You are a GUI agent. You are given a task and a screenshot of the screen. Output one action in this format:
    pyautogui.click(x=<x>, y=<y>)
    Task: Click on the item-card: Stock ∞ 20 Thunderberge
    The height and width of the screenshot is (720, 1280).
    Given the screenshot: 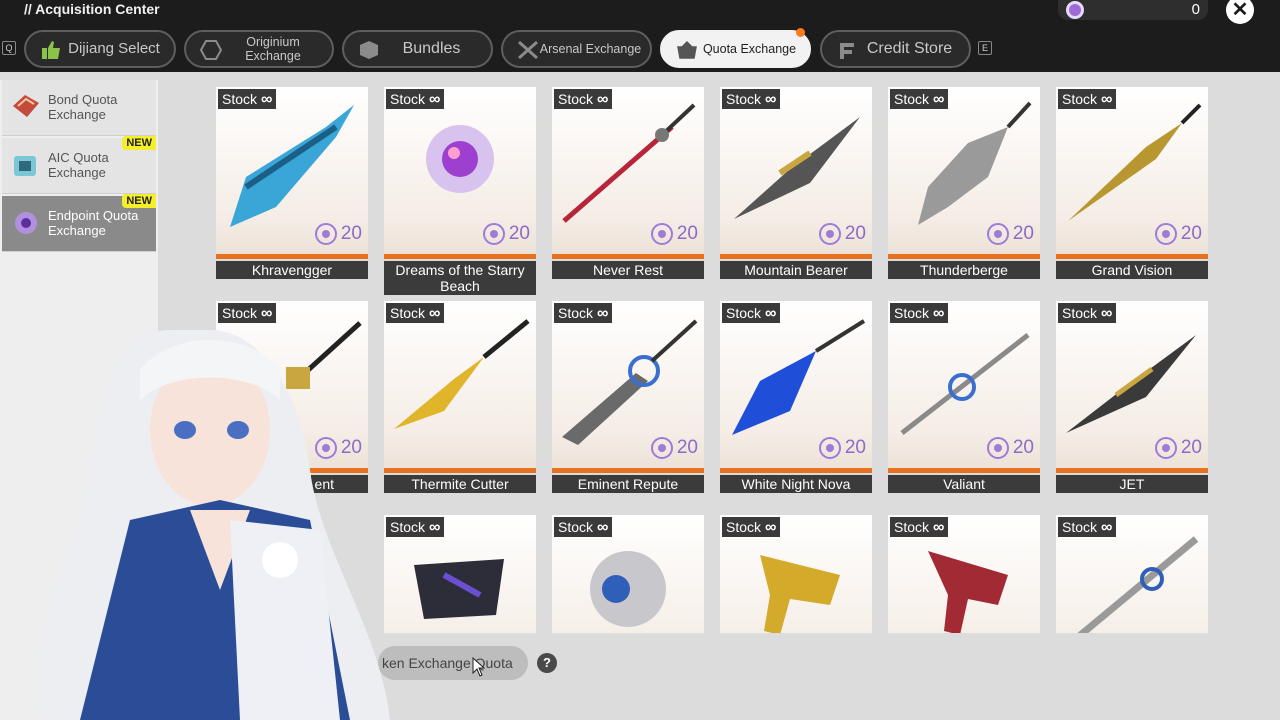 What is the action you would take?
    pyautogui.click(x=964, y=183)
    